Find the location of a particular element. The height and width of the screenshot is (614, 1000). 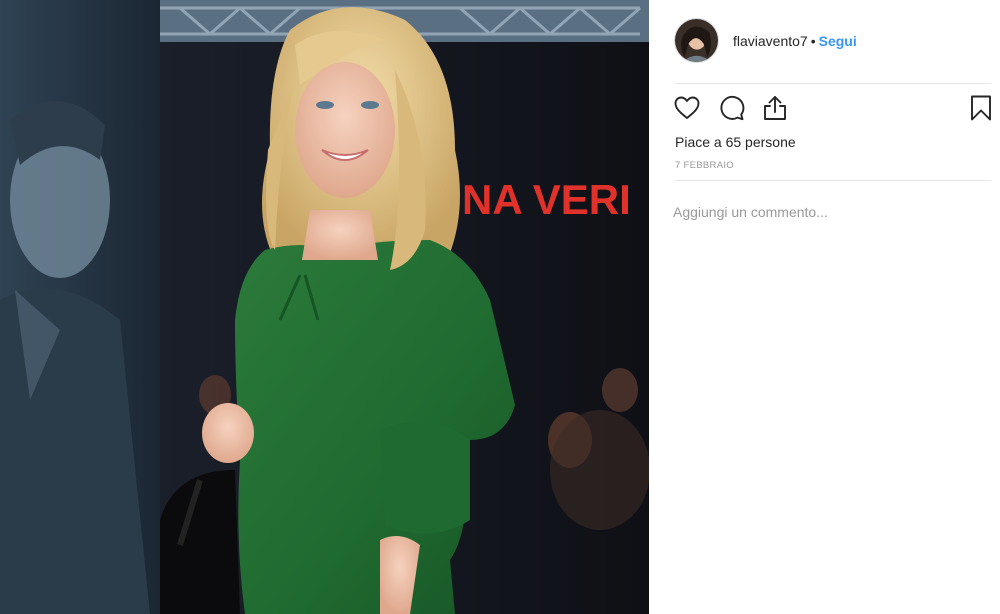

likes-count: Piace a 65 persone is located at coordinates (735, 142).